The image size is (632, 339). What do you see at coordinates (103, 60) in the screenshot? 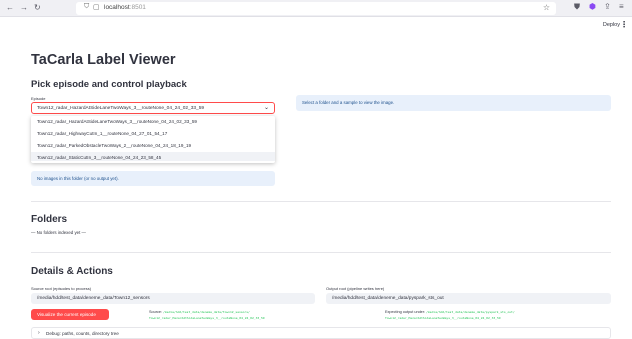
I see `page-title: TaCarla Label Viewer` at bounding box center [103, 60].